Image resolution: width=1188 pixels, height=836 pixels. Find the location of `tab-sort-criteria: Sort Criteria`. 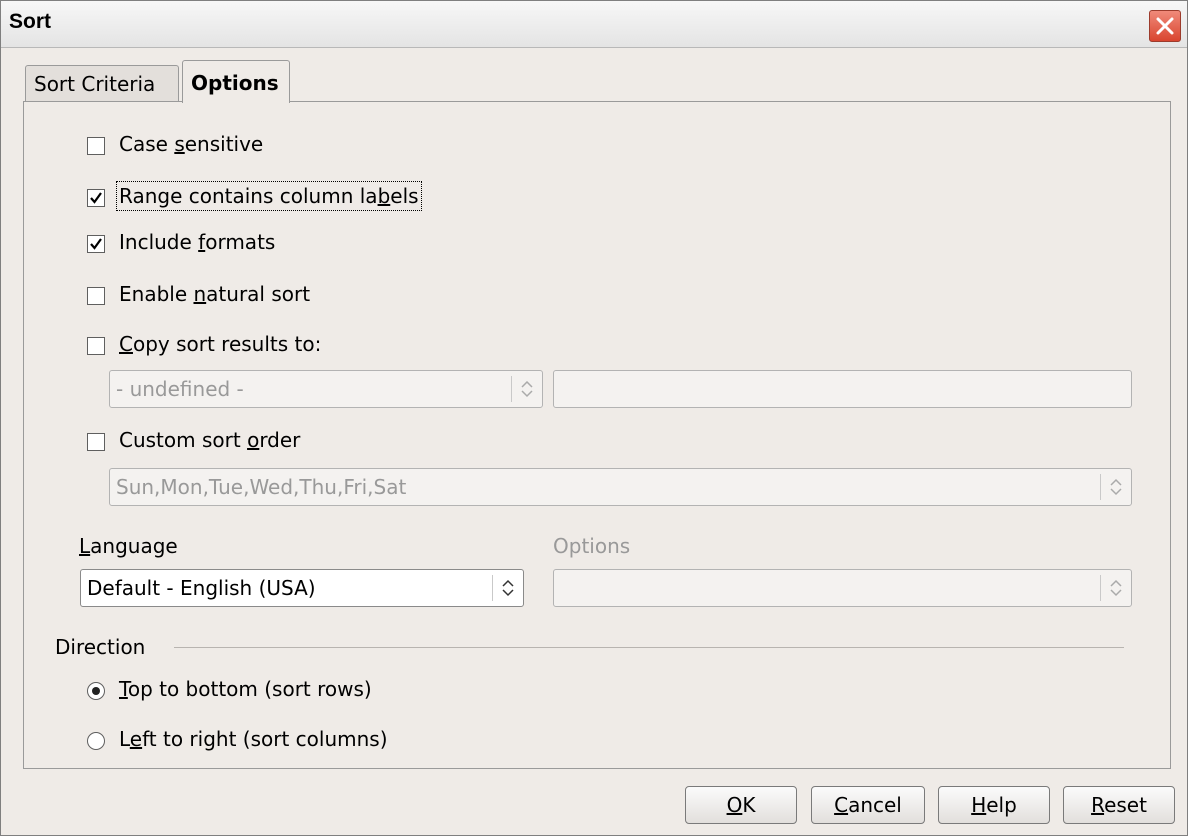

tab-sort-criteria: Sort Criteria is located at coordinates (102, 83).